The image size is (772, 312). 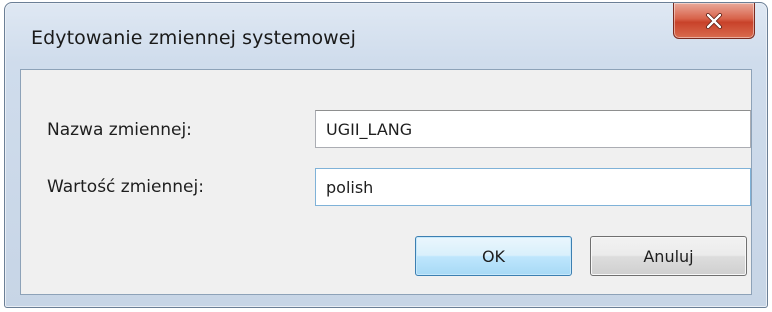 What do you see at coordinates (533, 129) in the screenshot?
I see `variable-name-input` at bounding box center [533, 129].